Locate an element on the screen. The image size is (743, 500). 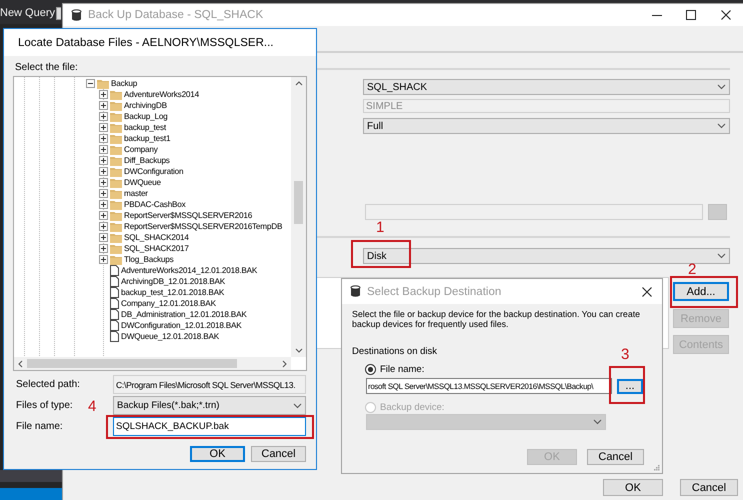
file-name-field: SQLSHACK_BACKUP.bak is located at coordinates (209, 426).